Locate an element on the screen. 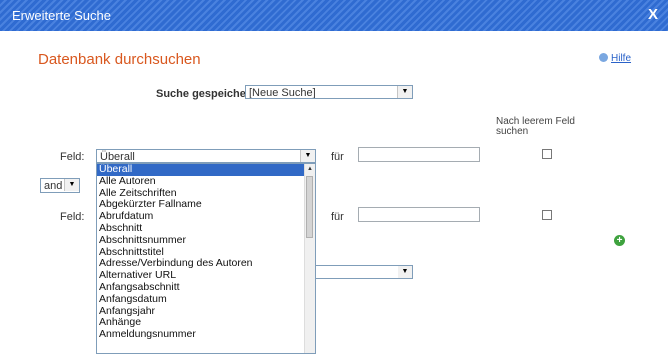 This screenshot has width=668, height=354. field-option: Anfangsabschnitt is located at coordinates (206, 287).